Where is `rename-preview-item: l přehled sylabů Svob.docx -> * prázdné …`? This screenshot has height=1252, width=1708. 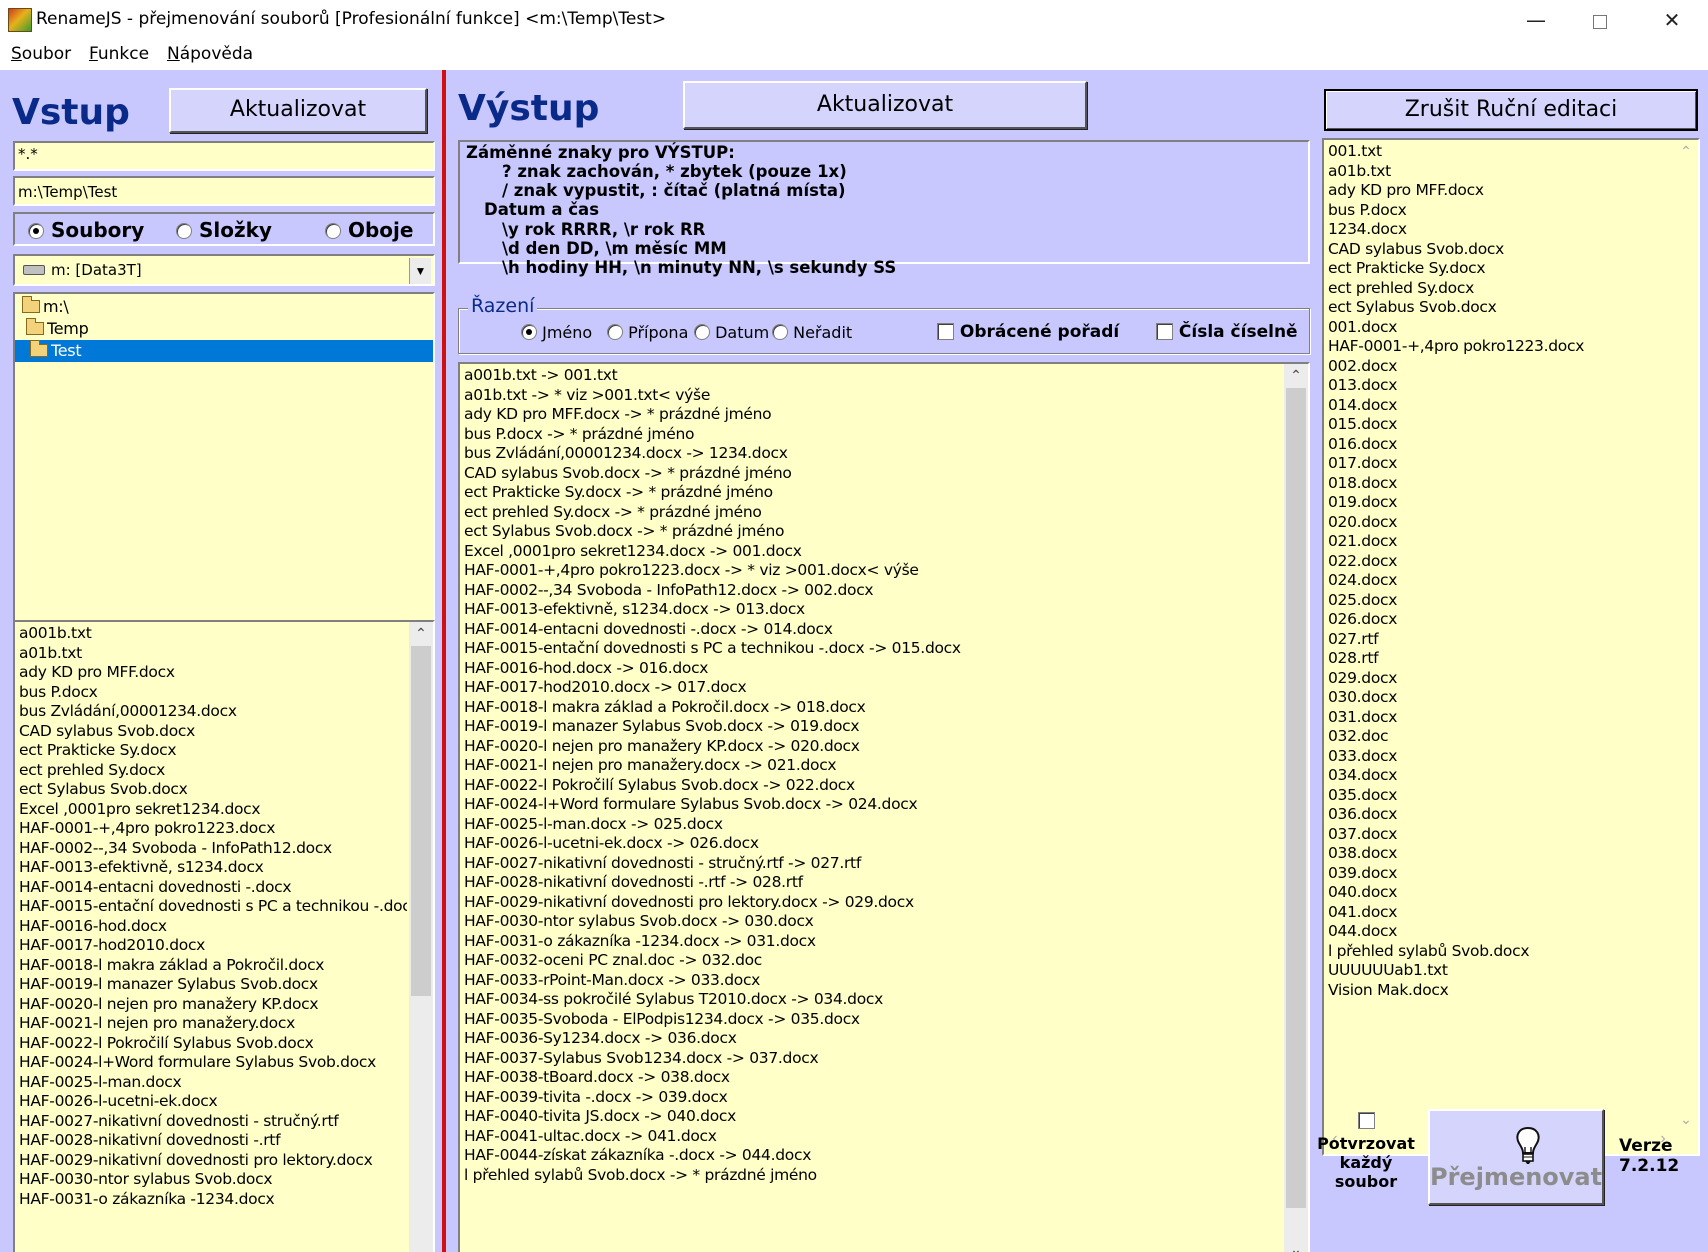 rename-preview-item: l přehled sylabů Svob.docx -> * prázdné … is located at coordinates (871, 1176).